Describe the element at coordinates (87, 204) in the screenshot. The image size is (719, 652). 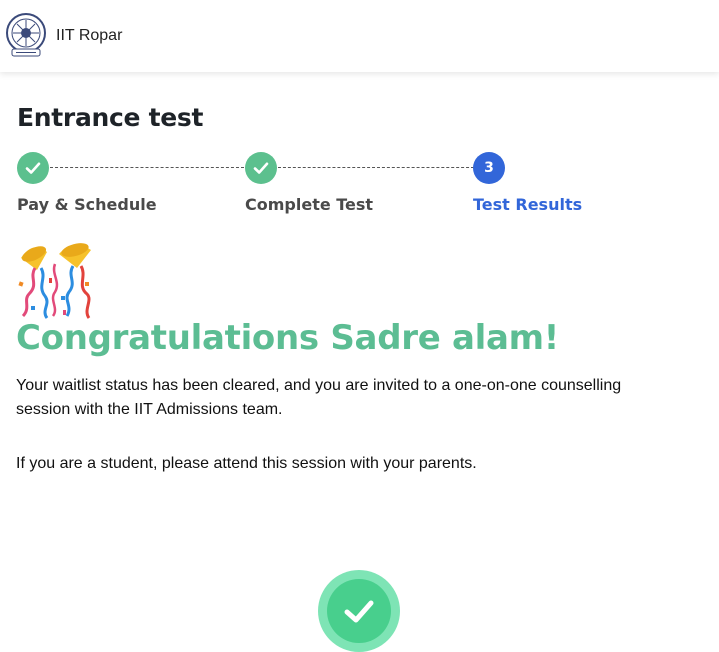
I see `step-1-label: Pay & Schedule` at that location.